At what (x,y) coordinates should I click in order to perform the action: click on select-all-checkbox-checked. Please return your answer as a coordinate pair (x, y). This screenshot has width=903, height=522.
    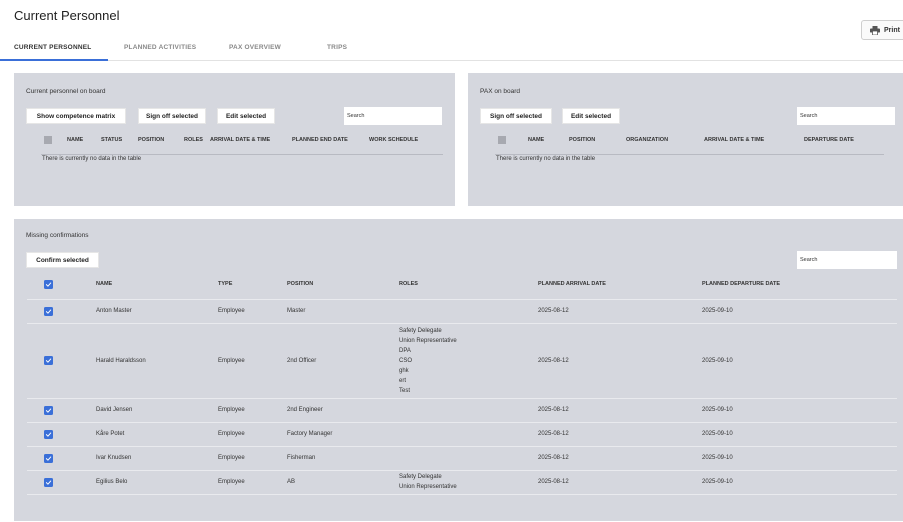
    Looking at the image, I should click on (48, 284).